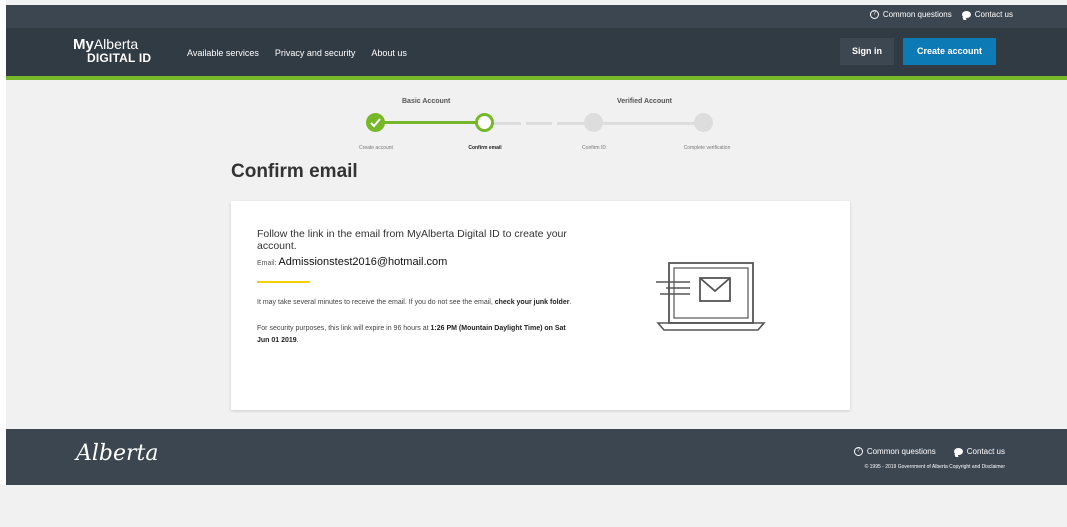 This screenshot has height=527, width=1067. I want to click on create-account-button: Create account, so click(949, 51).